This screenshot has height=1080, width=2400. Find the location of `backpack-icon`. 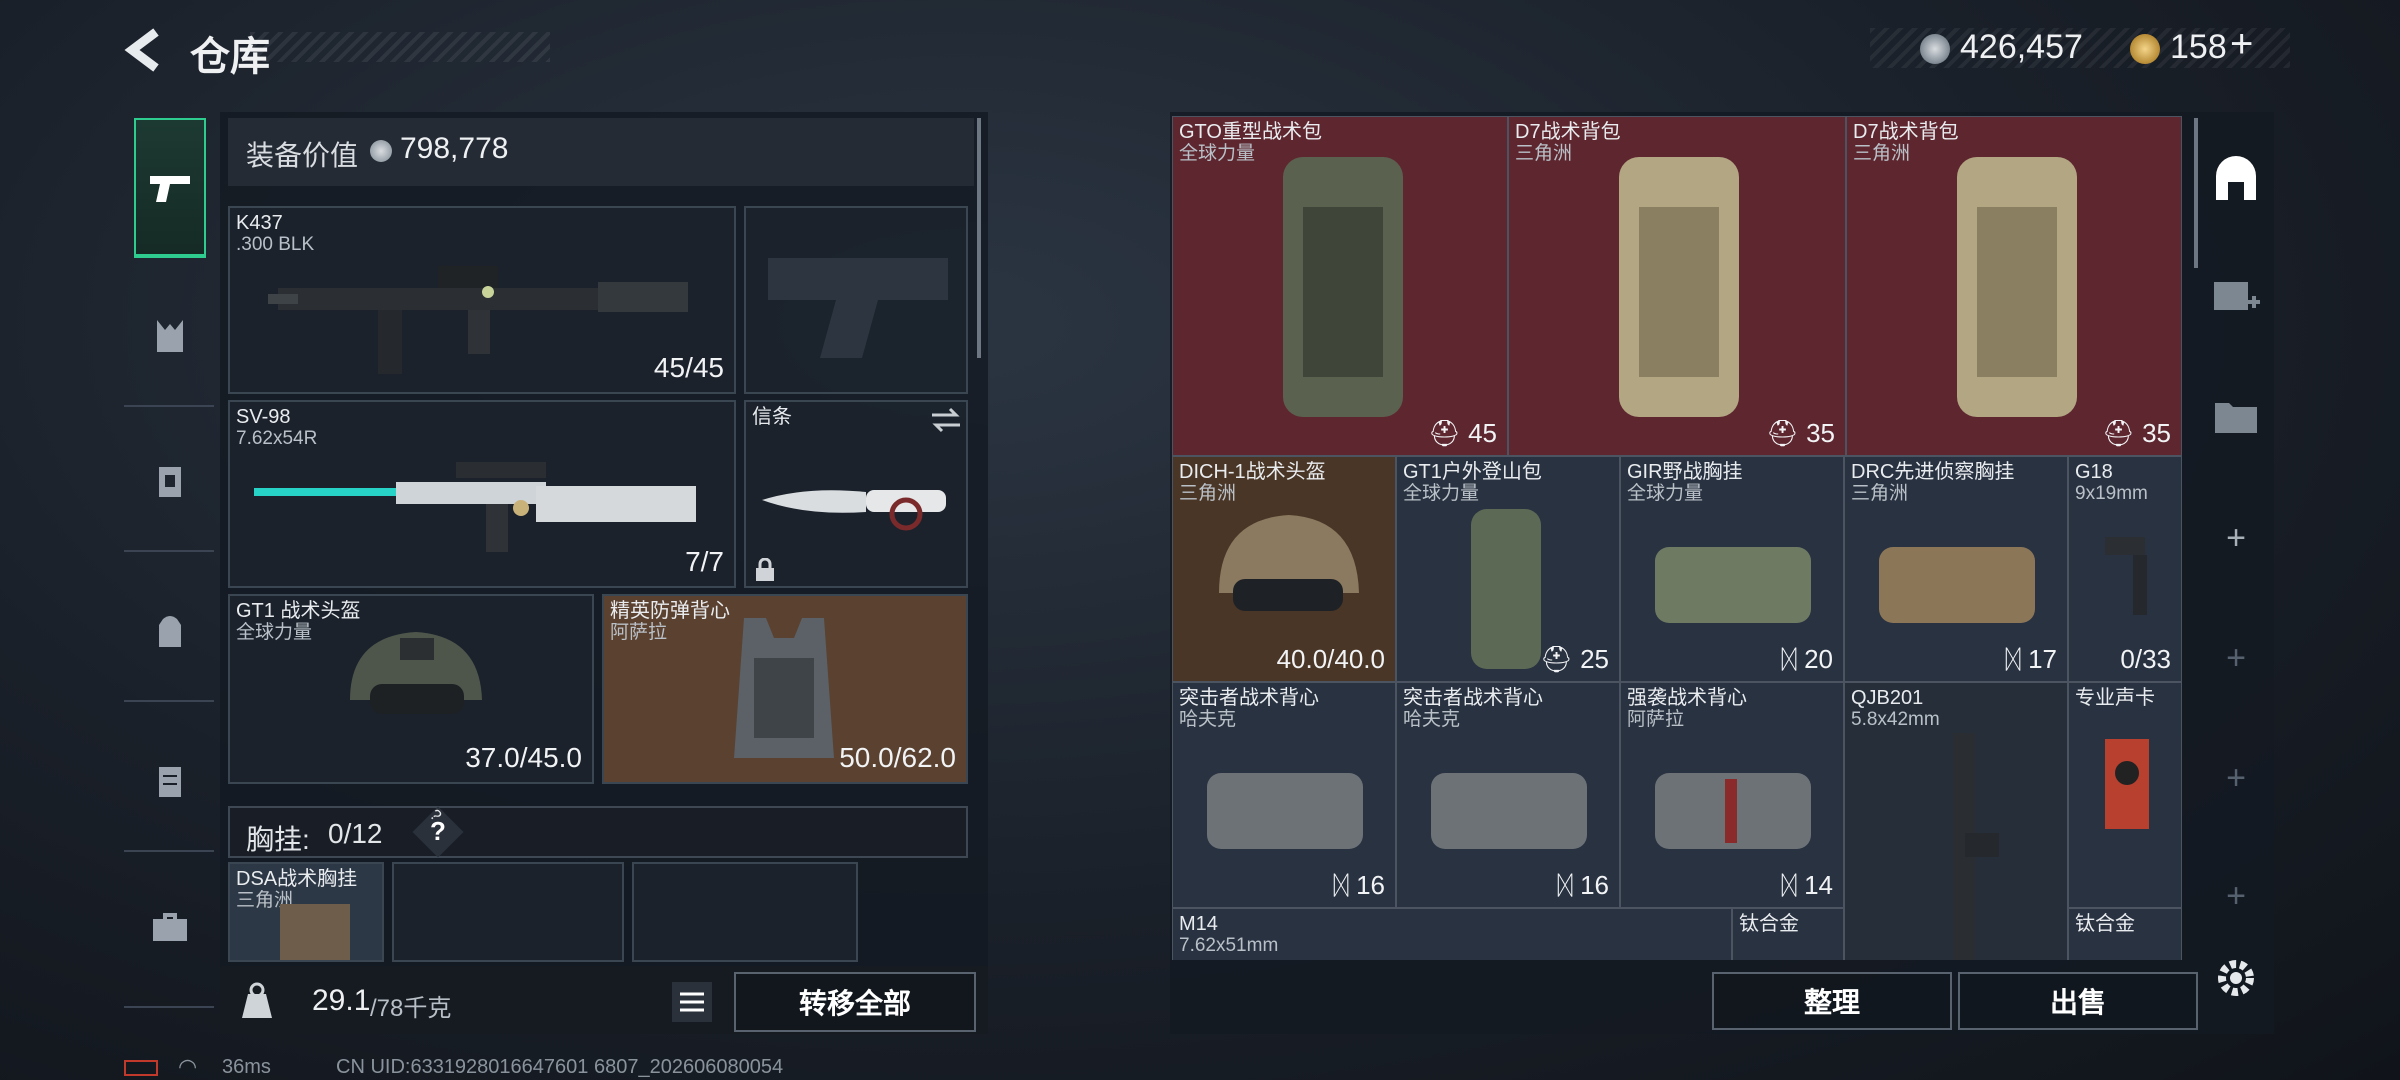

backpack-icon is located at coordinates (170, 631).